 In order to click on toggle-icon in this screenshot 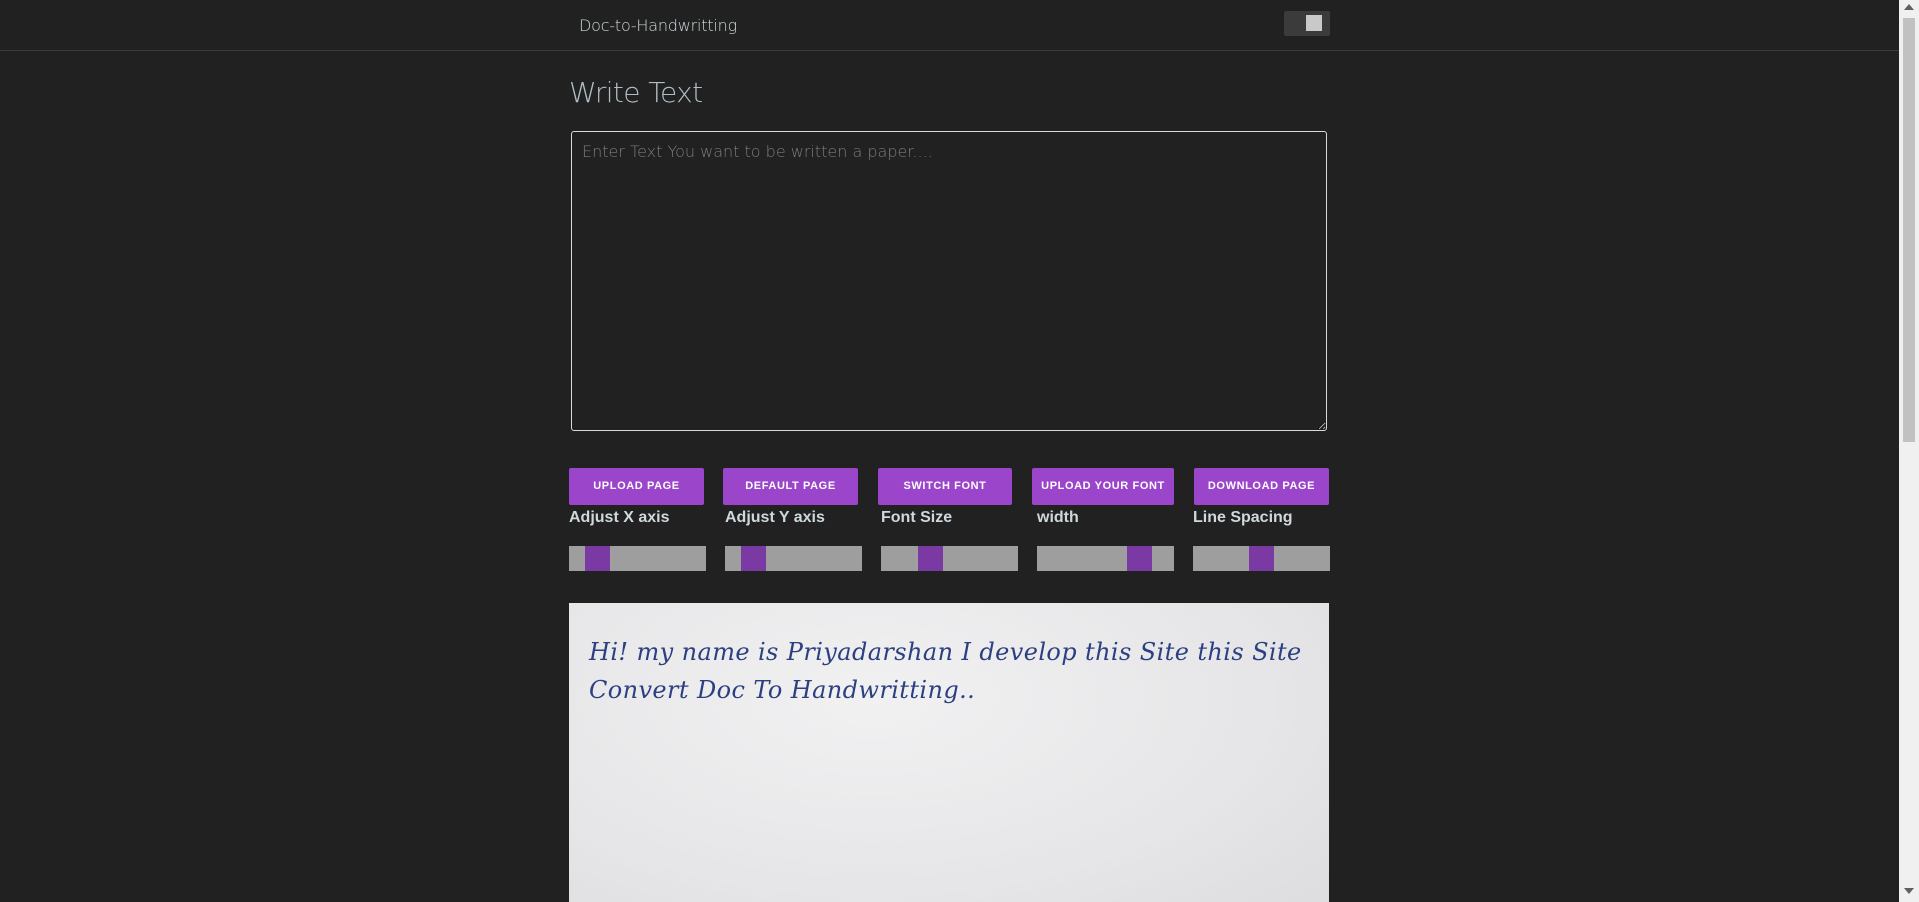, I will do `click(1314, 23)`.